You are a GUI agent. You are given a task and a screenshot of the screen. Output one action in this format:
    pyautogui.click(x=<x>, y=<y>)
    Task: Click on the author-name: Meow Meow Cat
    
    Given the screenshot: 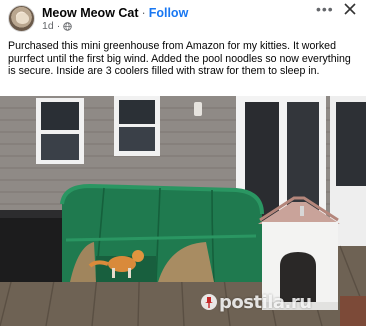 What is the action you would take?
    pyautogui.click(x=90, y=13)
    